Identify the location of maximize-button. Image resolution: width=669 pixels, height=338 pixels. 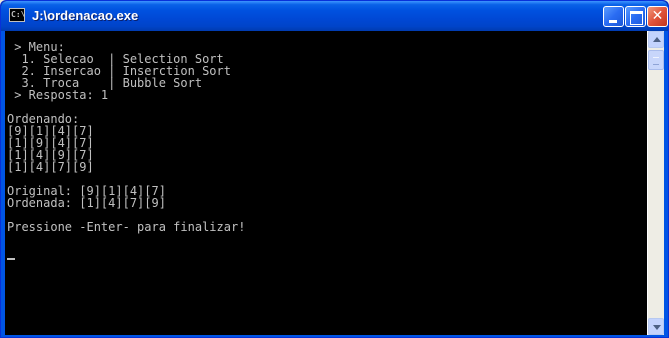
(635, 16).